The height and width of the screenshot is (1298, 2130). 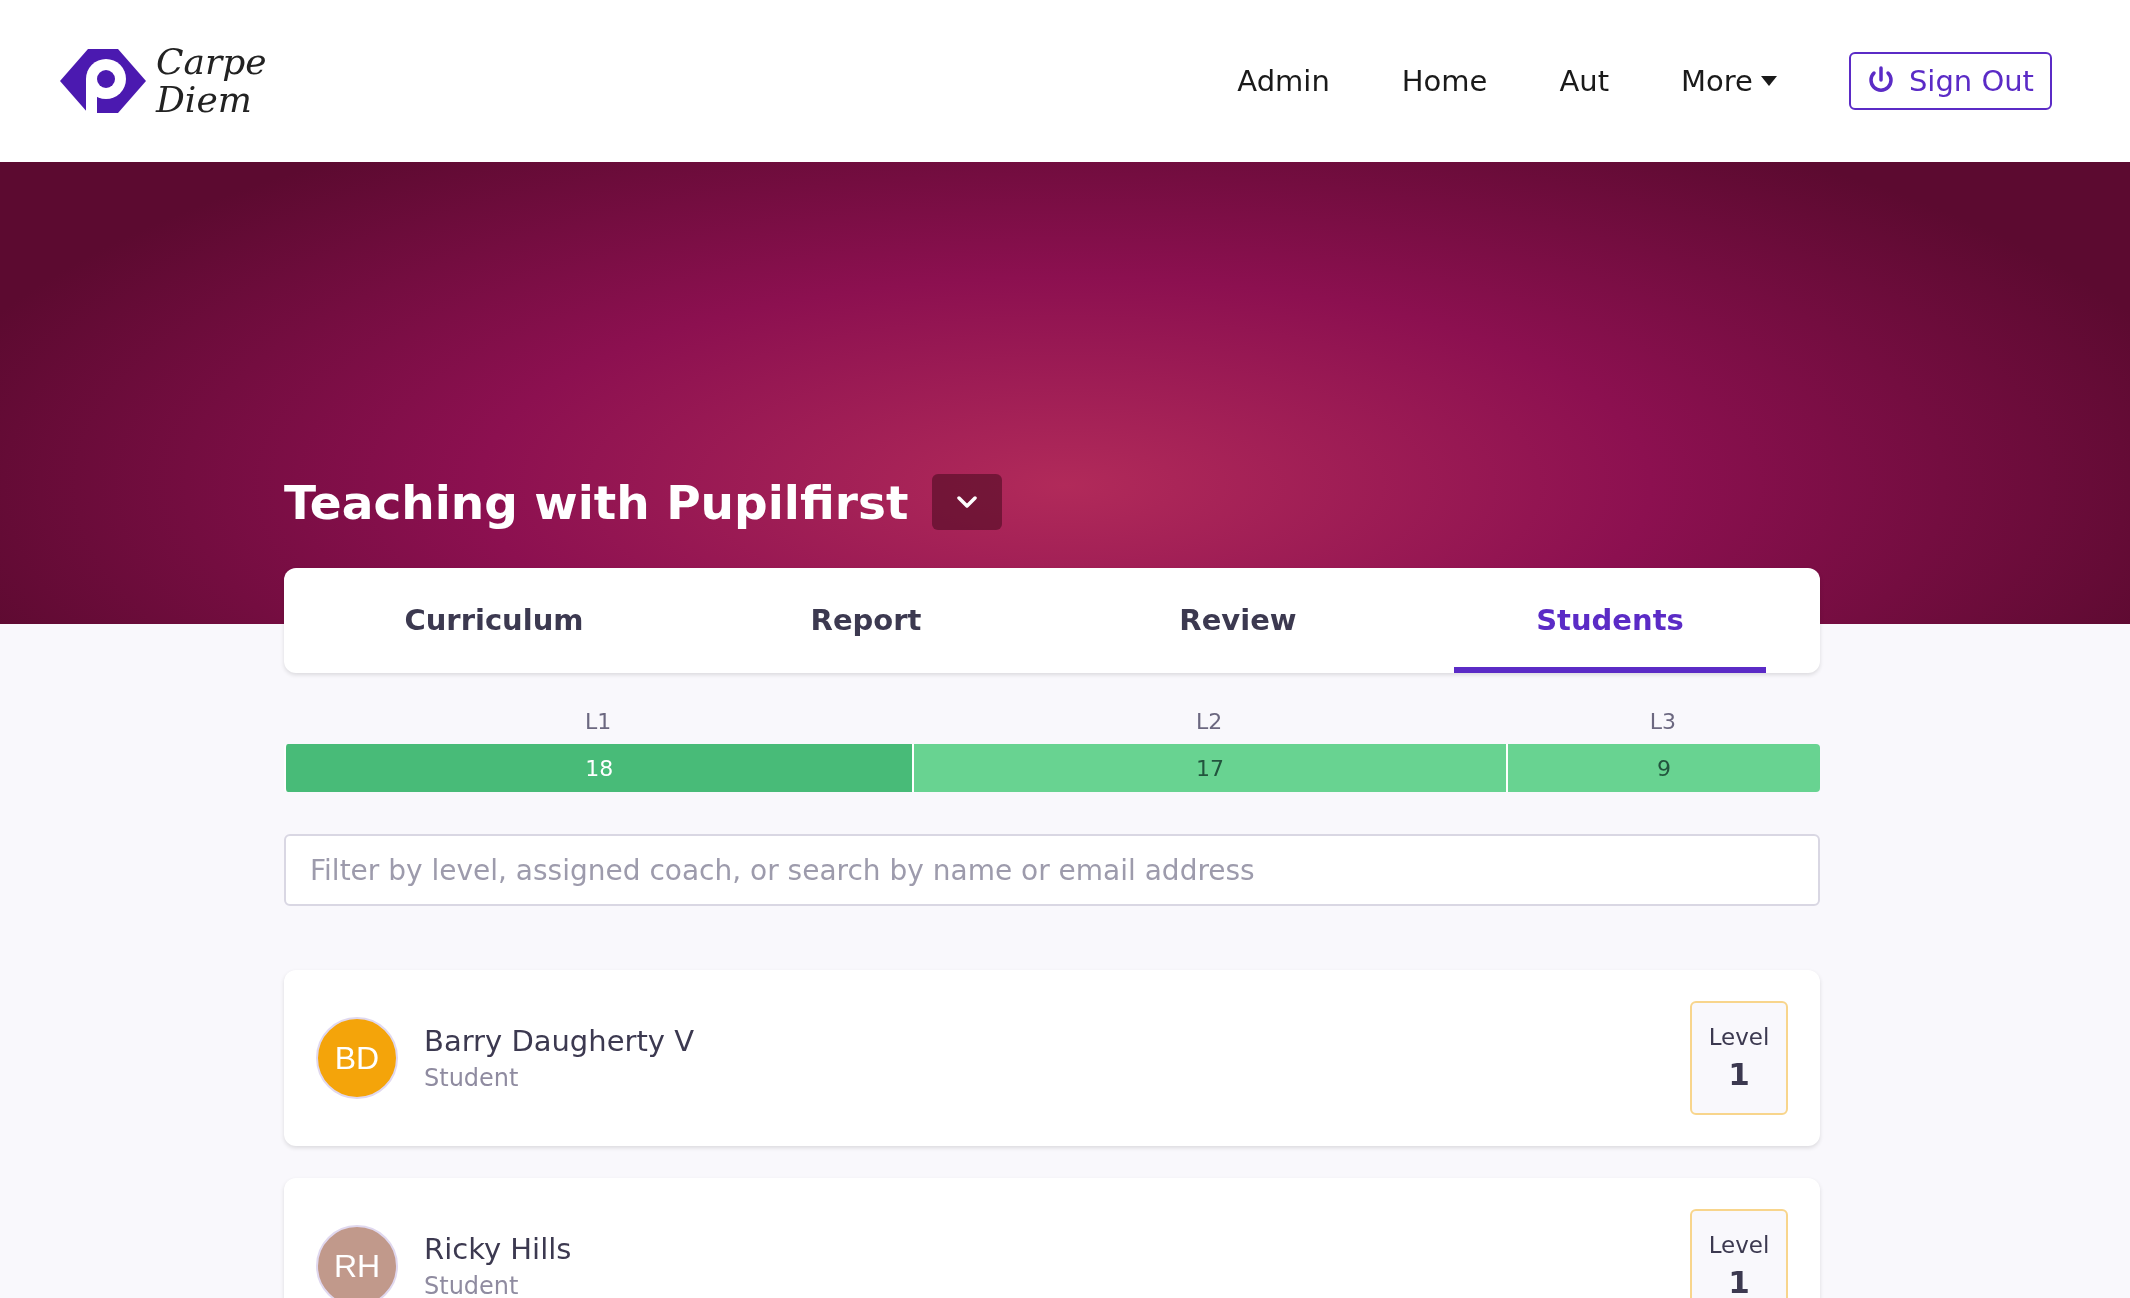 I want to click on course-title: Teaching with Pupilfirst, so click(x=596, y=502).